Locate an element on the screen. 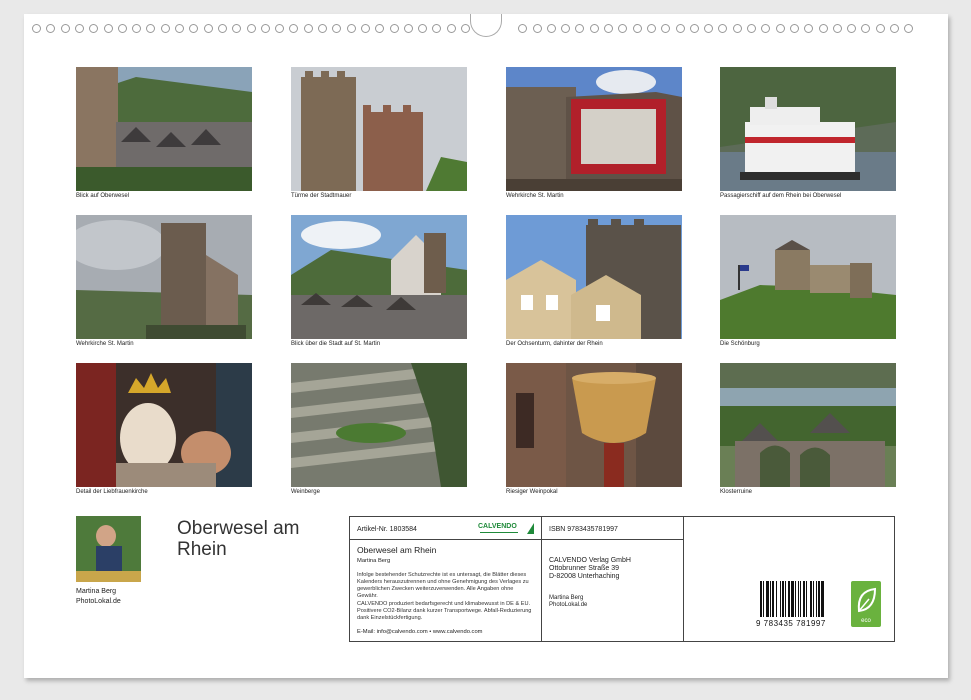 The image size is (971, 700). photo-caption: Riesiger Weinpokal is located at coordinates (532, 492).